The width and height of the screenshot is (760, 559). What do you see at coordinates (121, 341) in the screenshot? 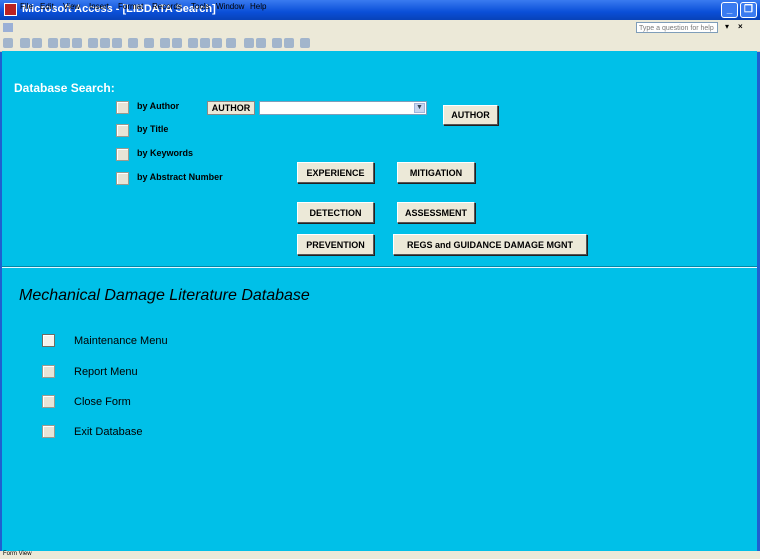
I see `maintenance-menu-label: Maintenance Menu` at bounding box center [121, 341].